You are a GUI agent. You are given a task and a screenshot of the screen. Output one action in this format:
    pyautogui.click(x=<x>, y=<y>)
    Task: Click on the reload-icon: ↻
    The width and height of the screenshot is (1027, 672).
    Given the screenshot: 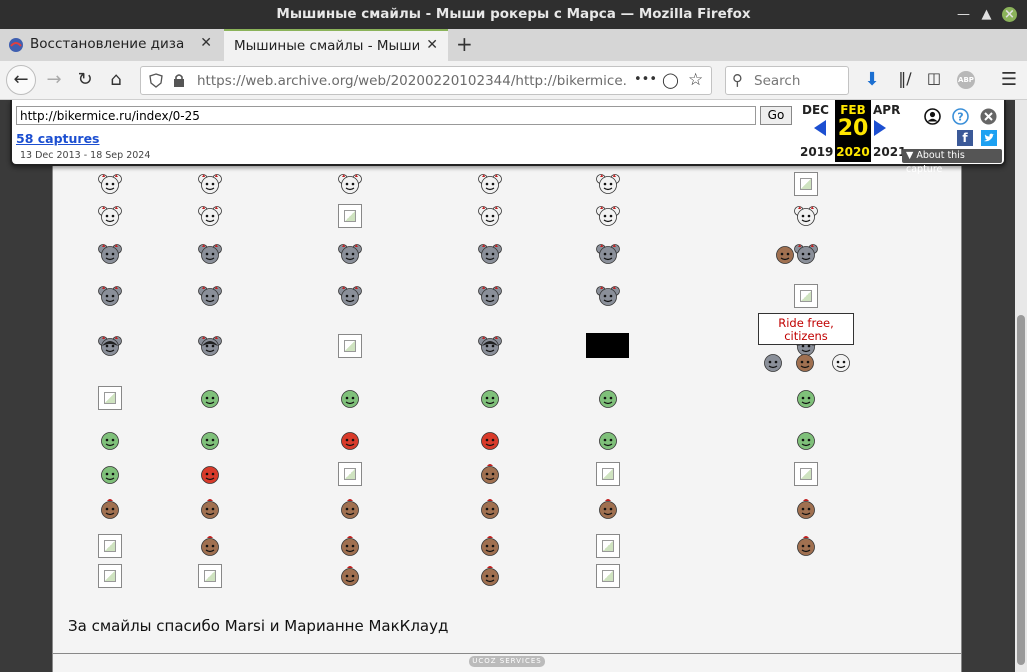 What is the action you would take?
    pyautogui.click(x=85, y=79)
    